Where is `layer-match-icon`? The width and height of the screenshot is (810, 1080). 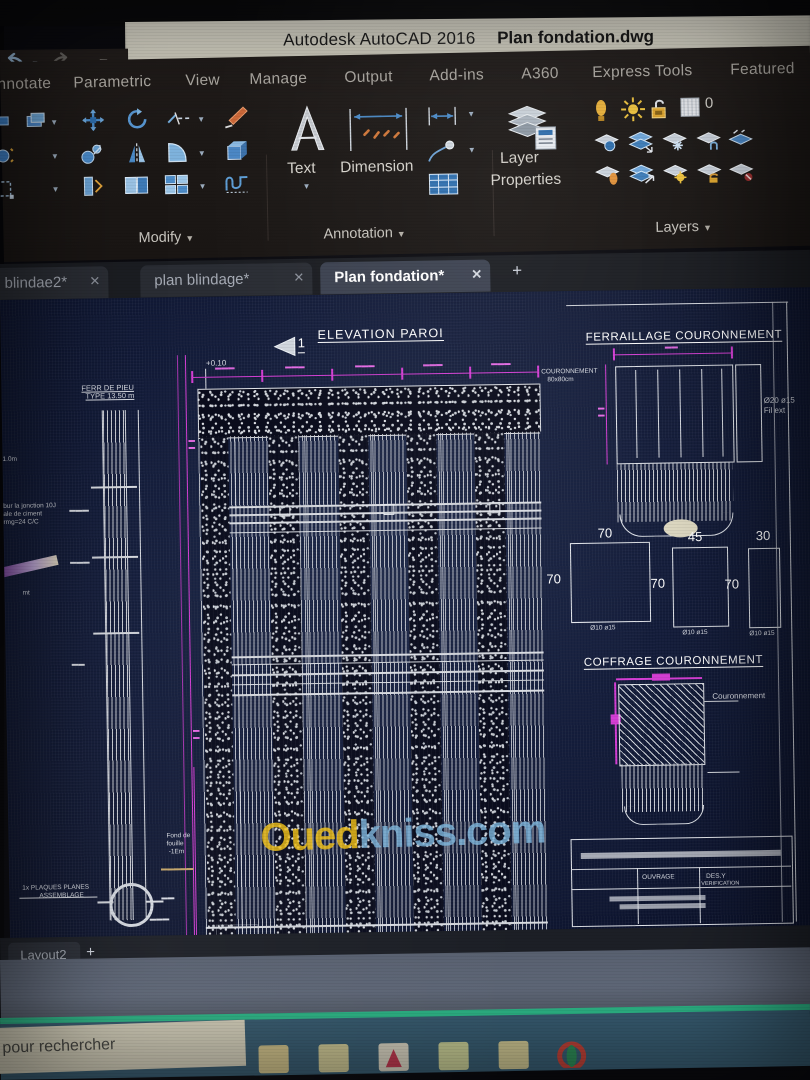 layer-match-icon is located at coordinates (642, 142).